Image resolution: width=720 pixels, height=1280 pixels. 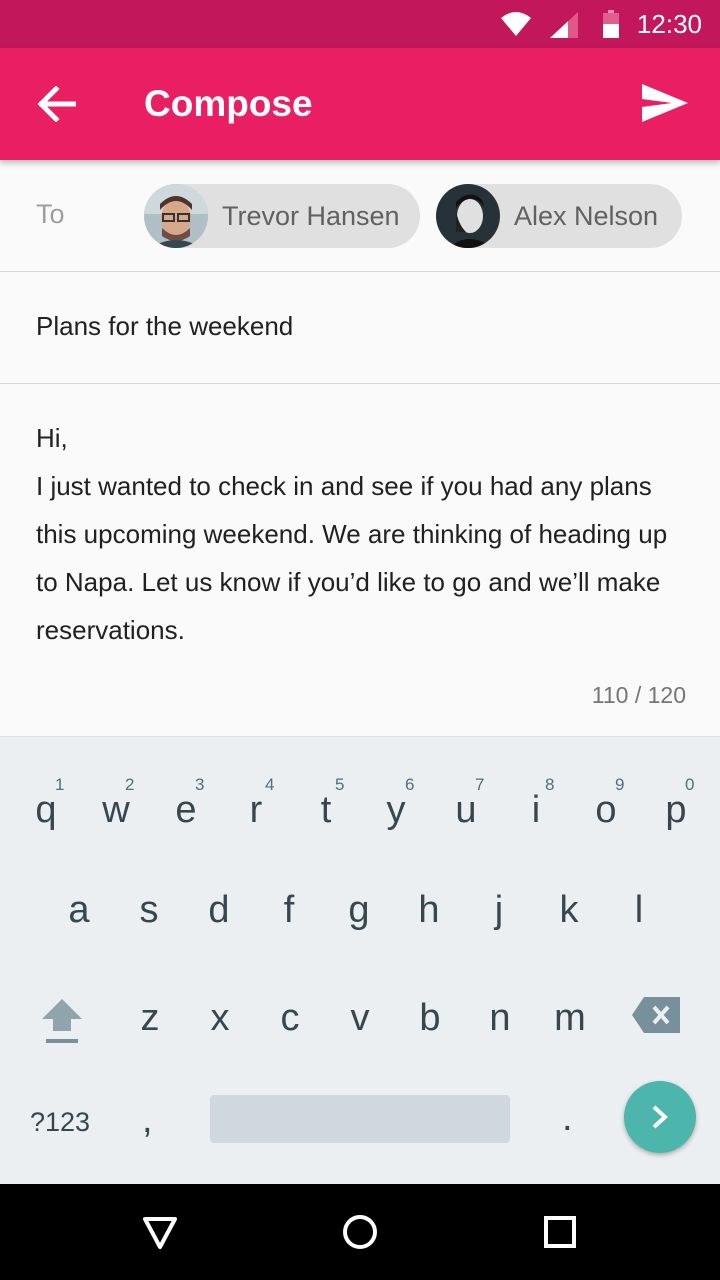 I want to click on key-label: l, so click(x=639, y=910).